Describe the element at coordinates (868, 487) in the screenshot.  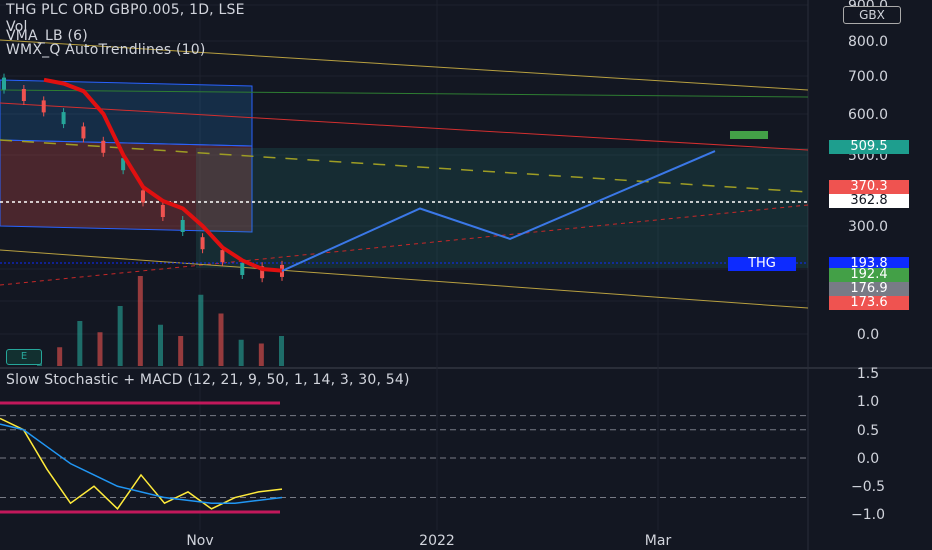
I see `osc-tick-label: −0.5` at that location.